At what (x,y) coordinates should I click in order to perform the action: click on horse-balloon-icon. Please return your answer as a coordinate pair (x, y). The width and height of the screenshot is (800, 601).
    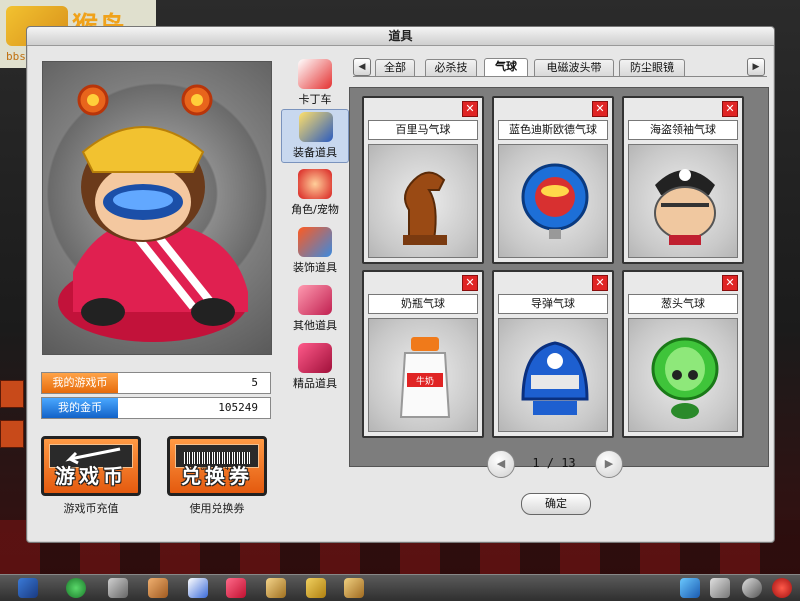
    Looking at the image, I should click on (423, 201).